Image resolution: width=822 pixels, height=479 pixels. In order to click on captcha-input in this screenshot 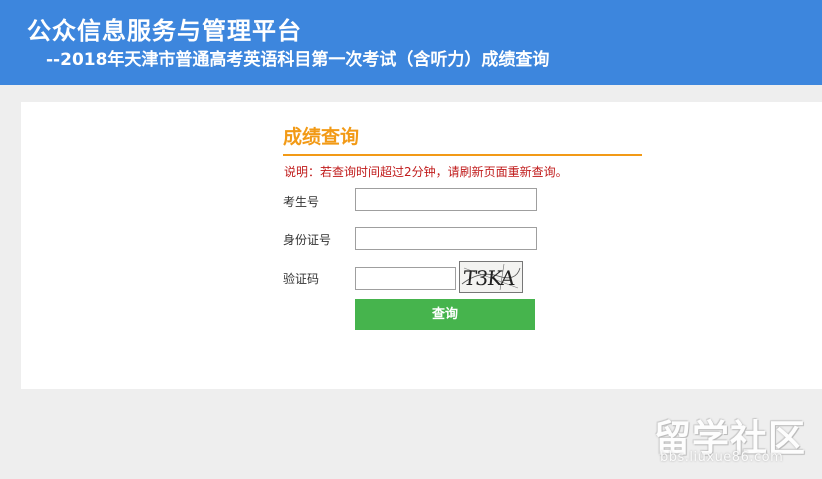, I will do `click(405, 278)`.